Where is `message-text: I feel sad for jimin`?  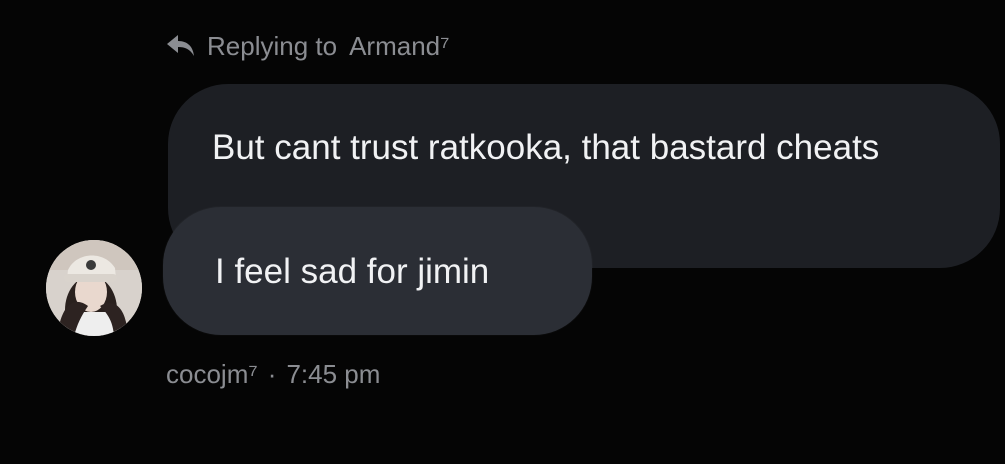 message-text: I feel sad for jimin is located at coordinates (352, 271).